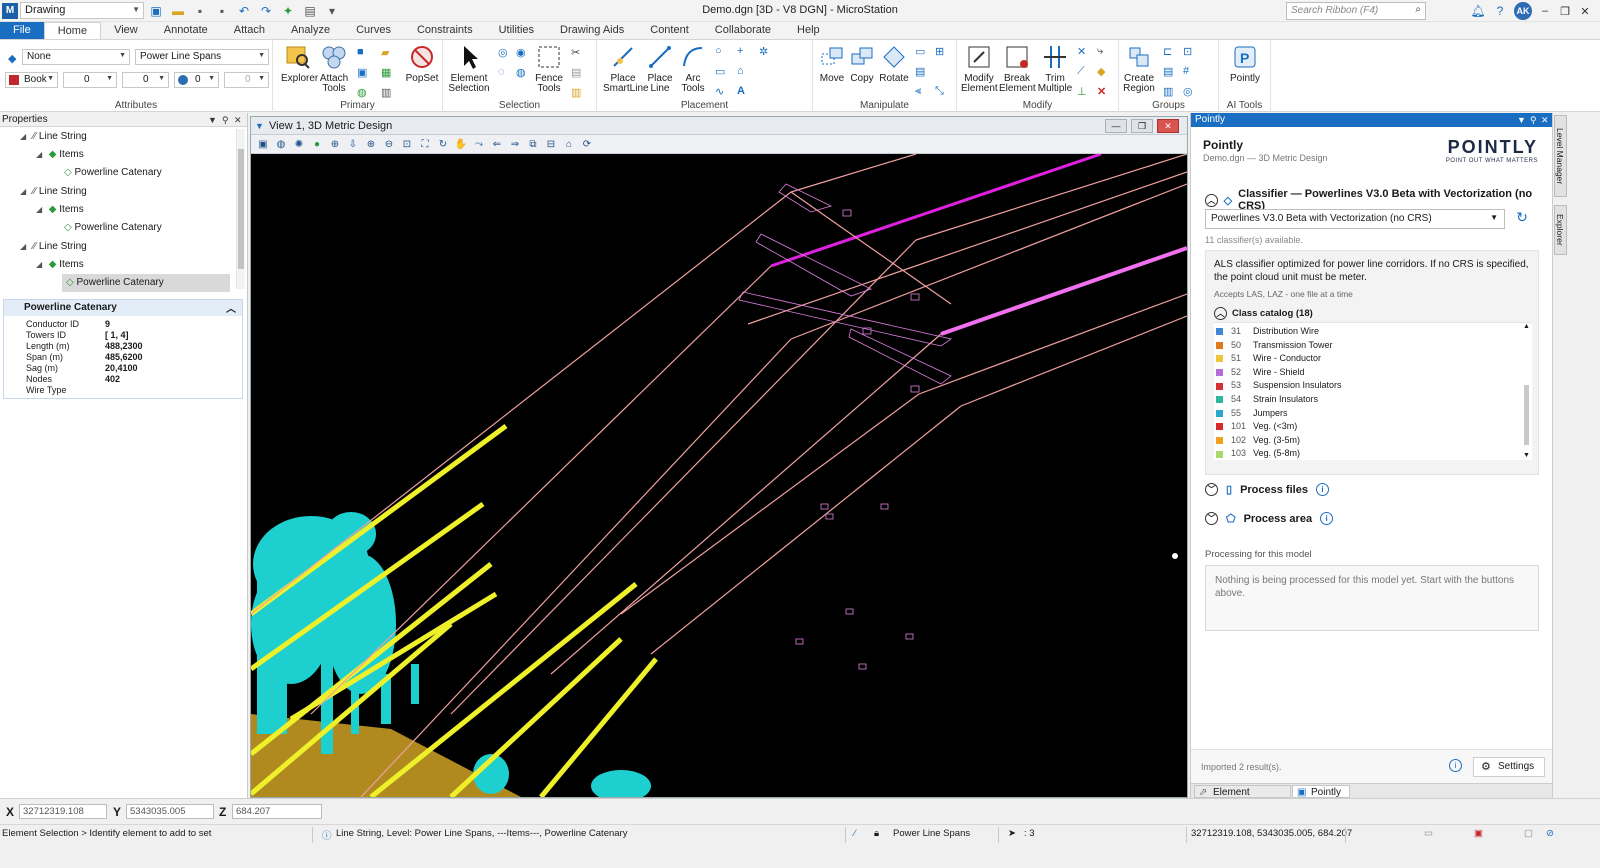 The height and width of the screenshot is (868, 1600). I want to click on cut-icon: ✂, so click(577, 52).